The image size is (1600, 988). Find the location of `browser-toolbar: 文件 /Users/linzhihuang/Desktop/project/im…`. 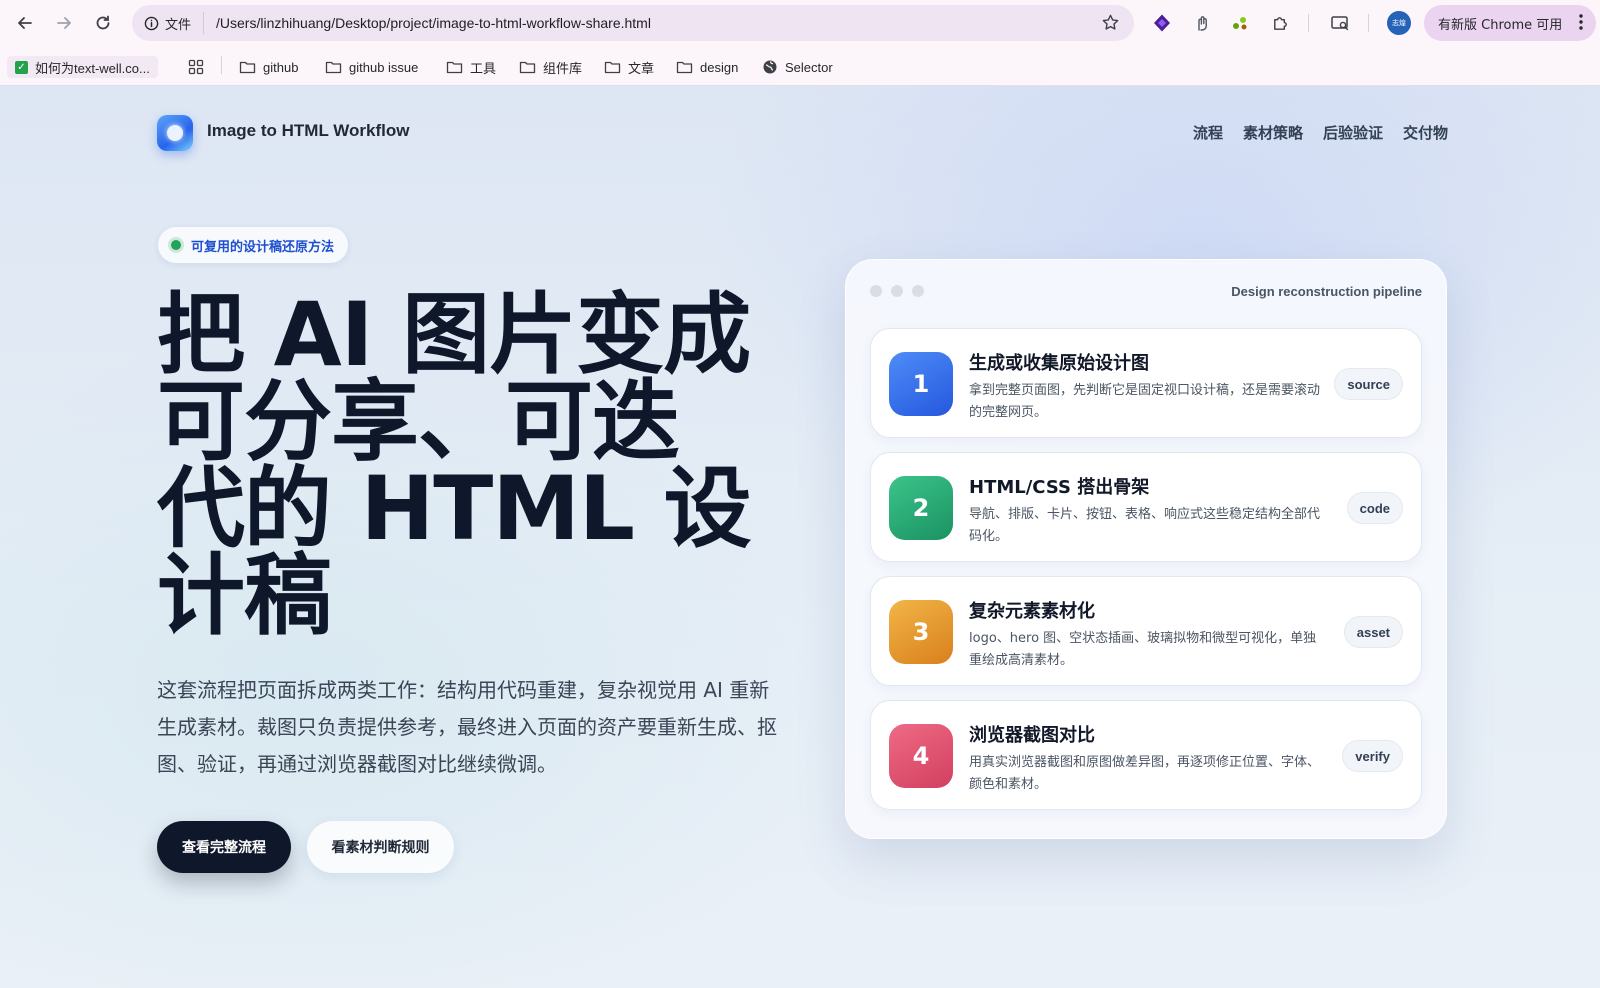

browser-toolbar: 文件 /Users/linzhihuang/Desktop/project/im… is located at coordinates (800, 23).